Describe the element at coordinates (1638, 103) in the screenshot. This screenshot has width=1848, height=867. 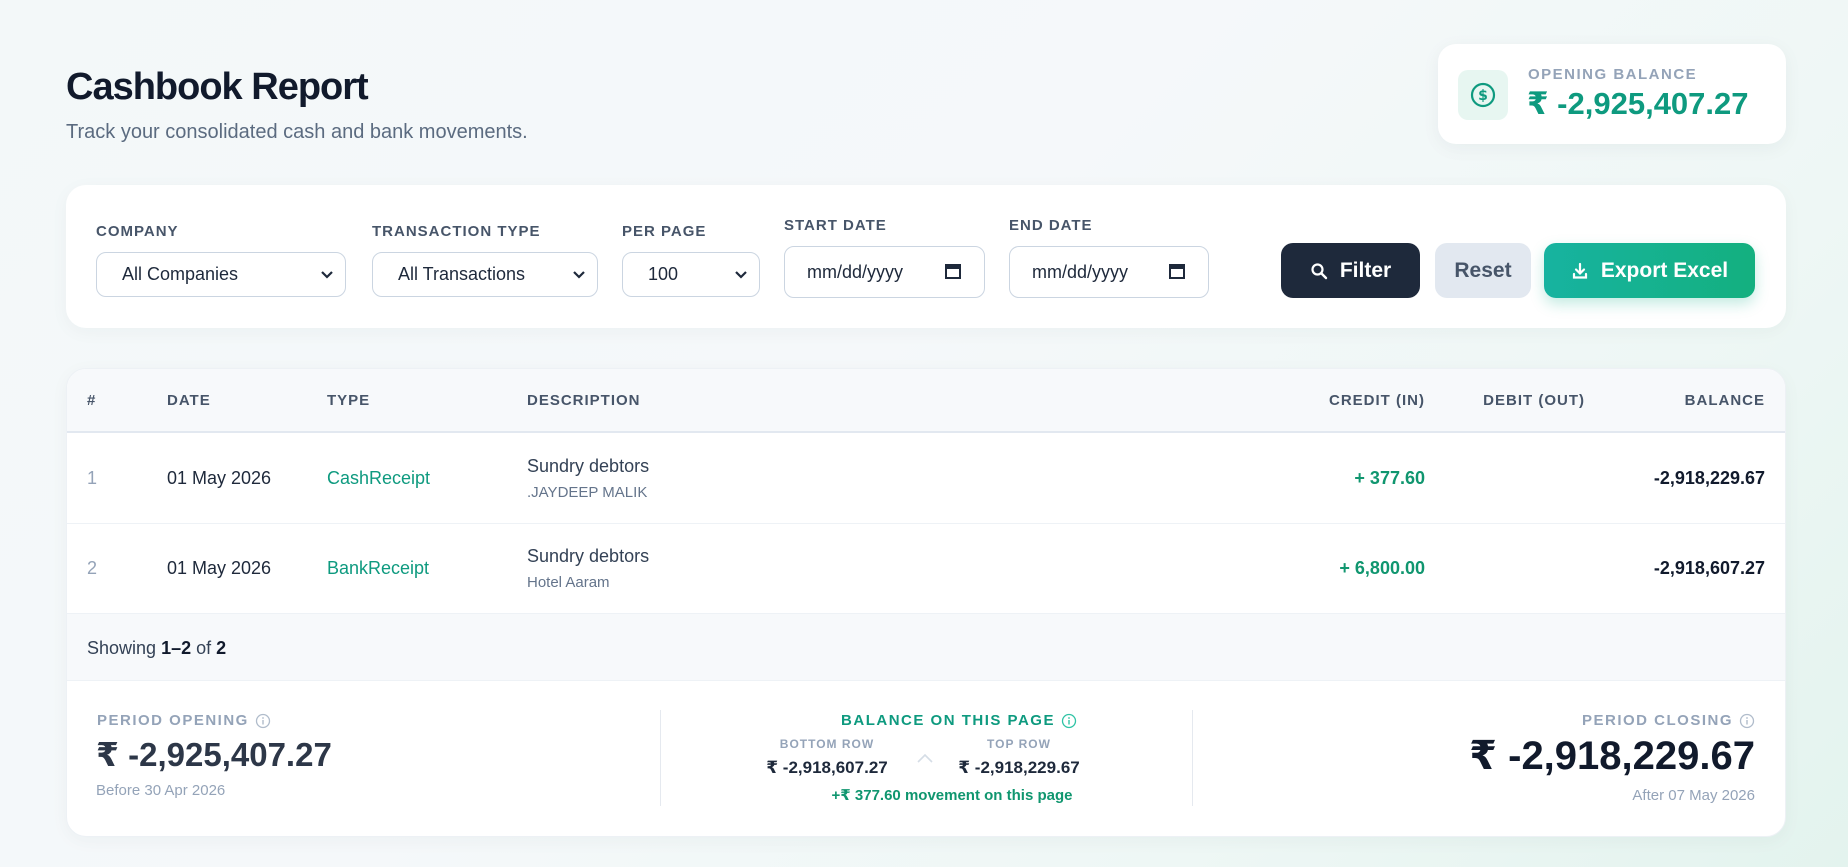
I see `opening-balance-value: ₹ -2,925,407.27` at that location.